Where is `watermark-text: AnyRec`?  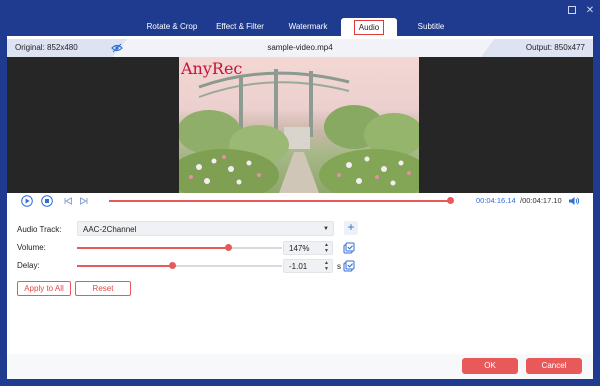 watermark-text: AnyRec is located at coordinates (212, 68).